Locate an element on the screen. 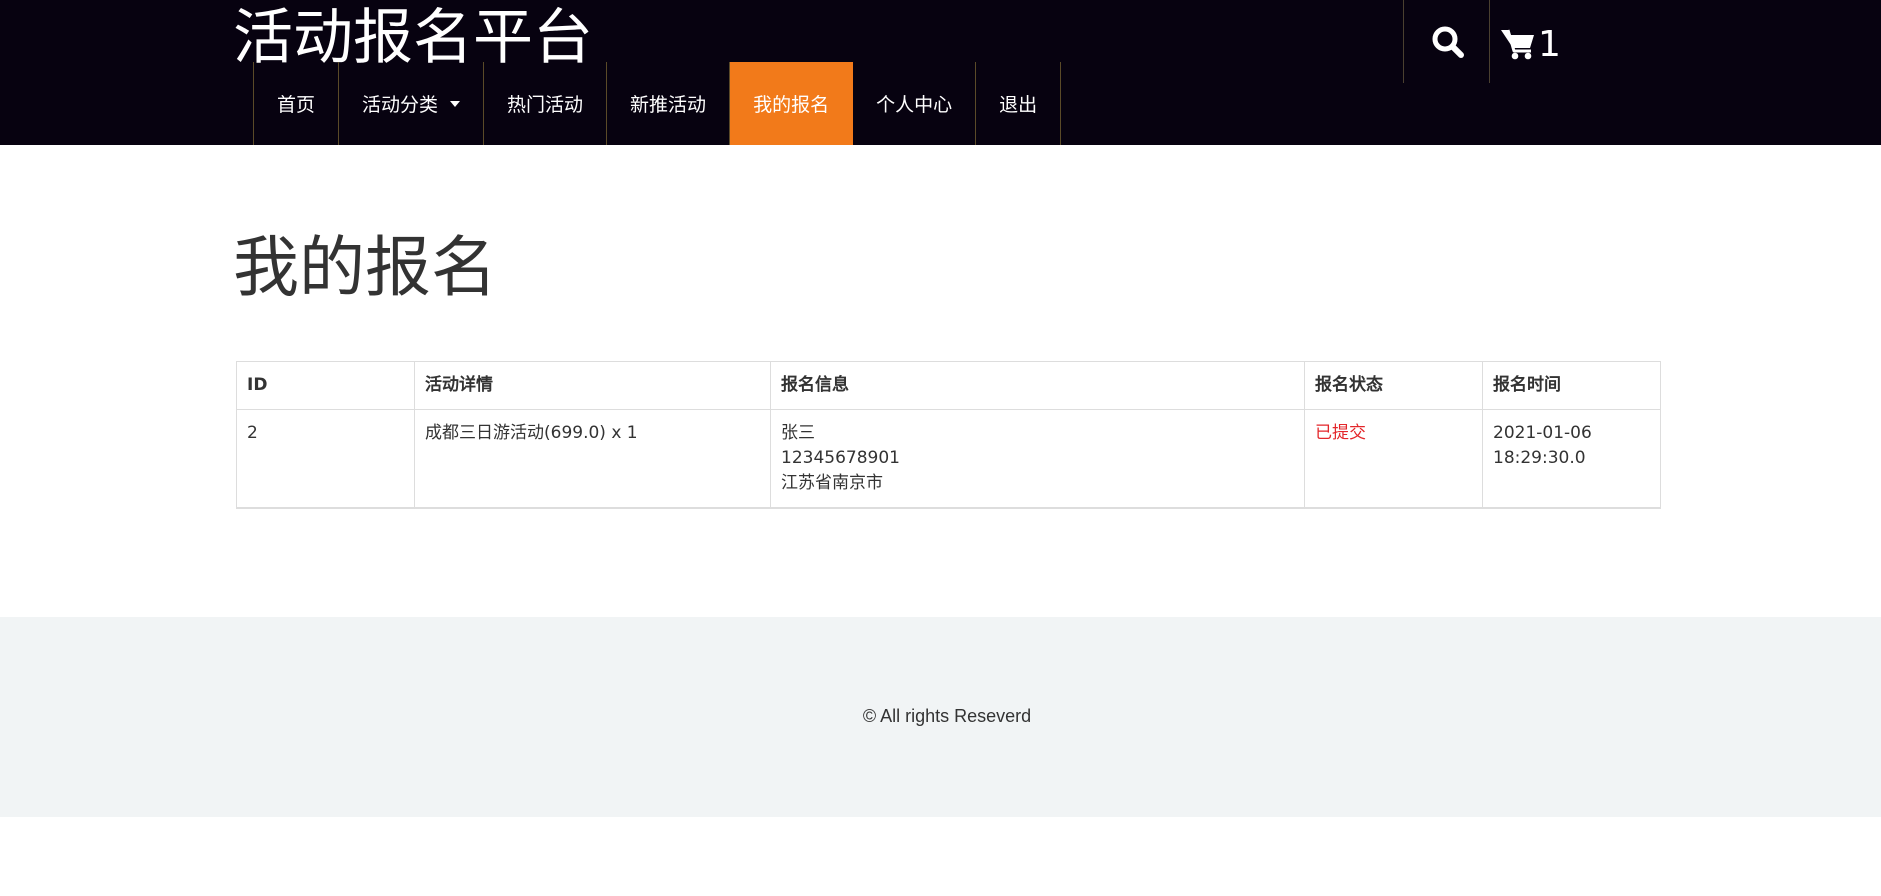  search-button is located at coordinates (1448, 41).